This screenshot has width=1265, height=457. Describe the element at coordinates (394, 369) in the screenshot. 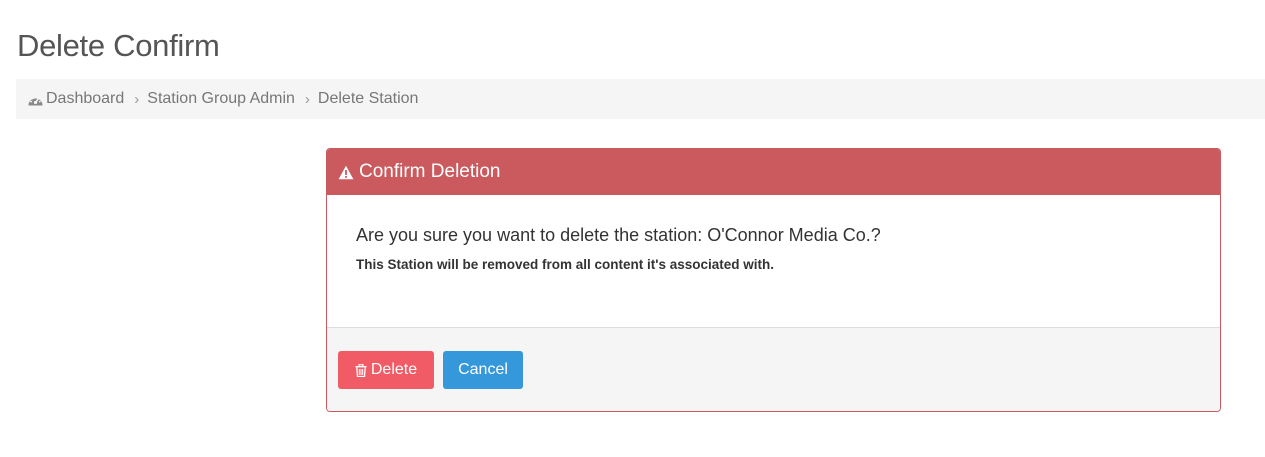

I see `delete-button-label: Delete` at that location.